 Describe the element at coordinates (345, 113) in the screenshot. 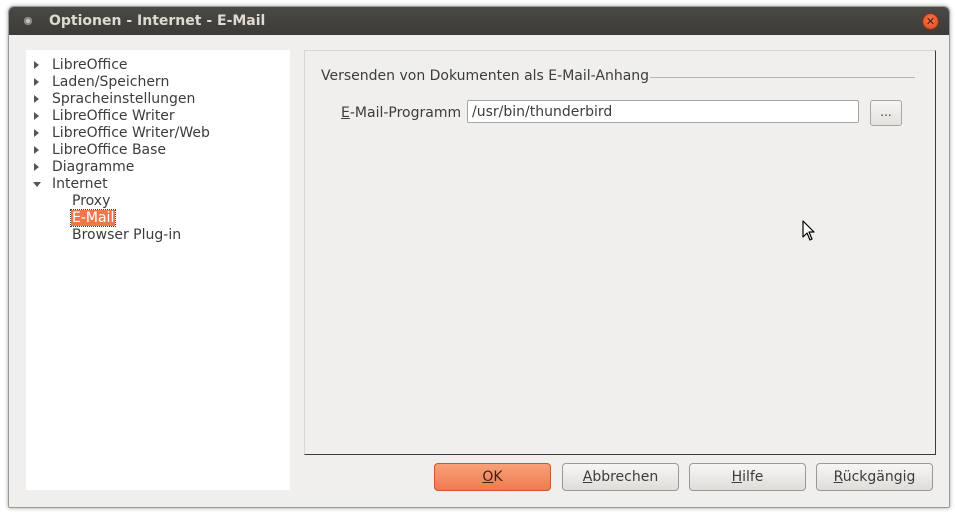

I see `email-program-label-mnemonic: E` at that location.